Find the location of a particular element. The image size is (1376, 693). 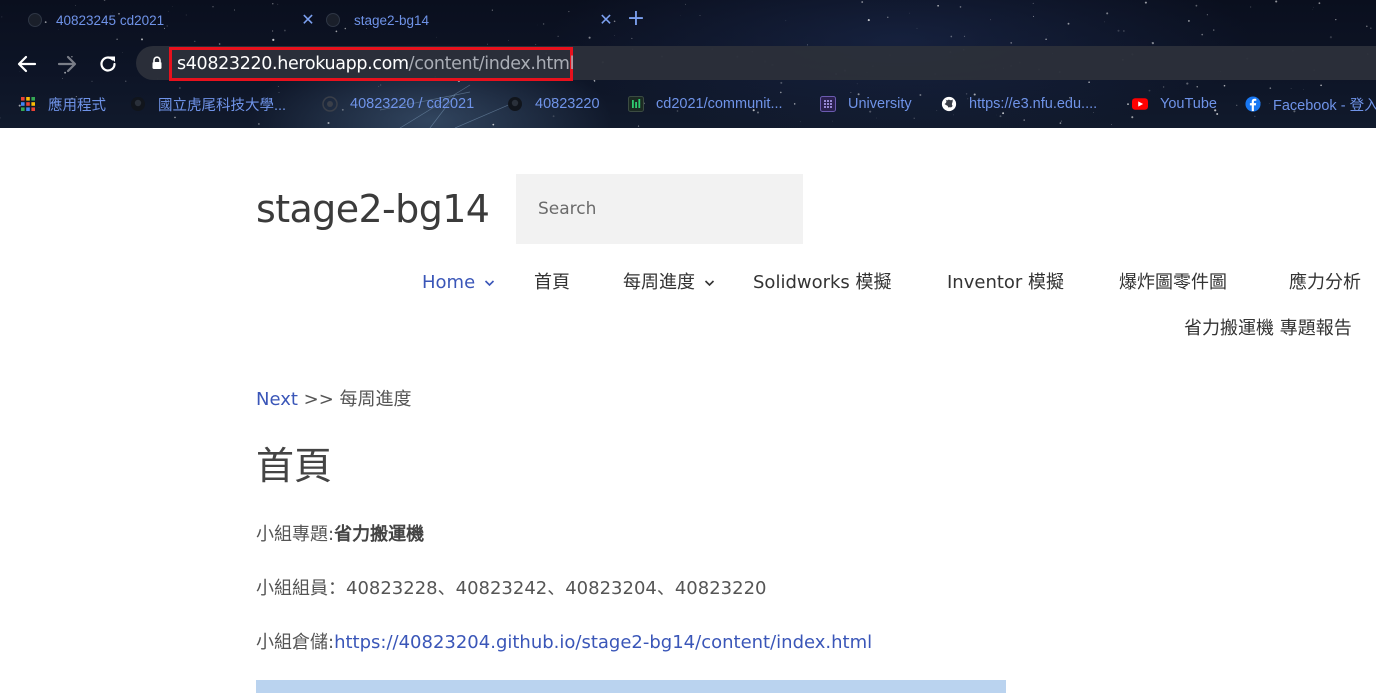

tab-stage2-bg14: stage2-bg14 ✕ is located at coordinates (476, 20).